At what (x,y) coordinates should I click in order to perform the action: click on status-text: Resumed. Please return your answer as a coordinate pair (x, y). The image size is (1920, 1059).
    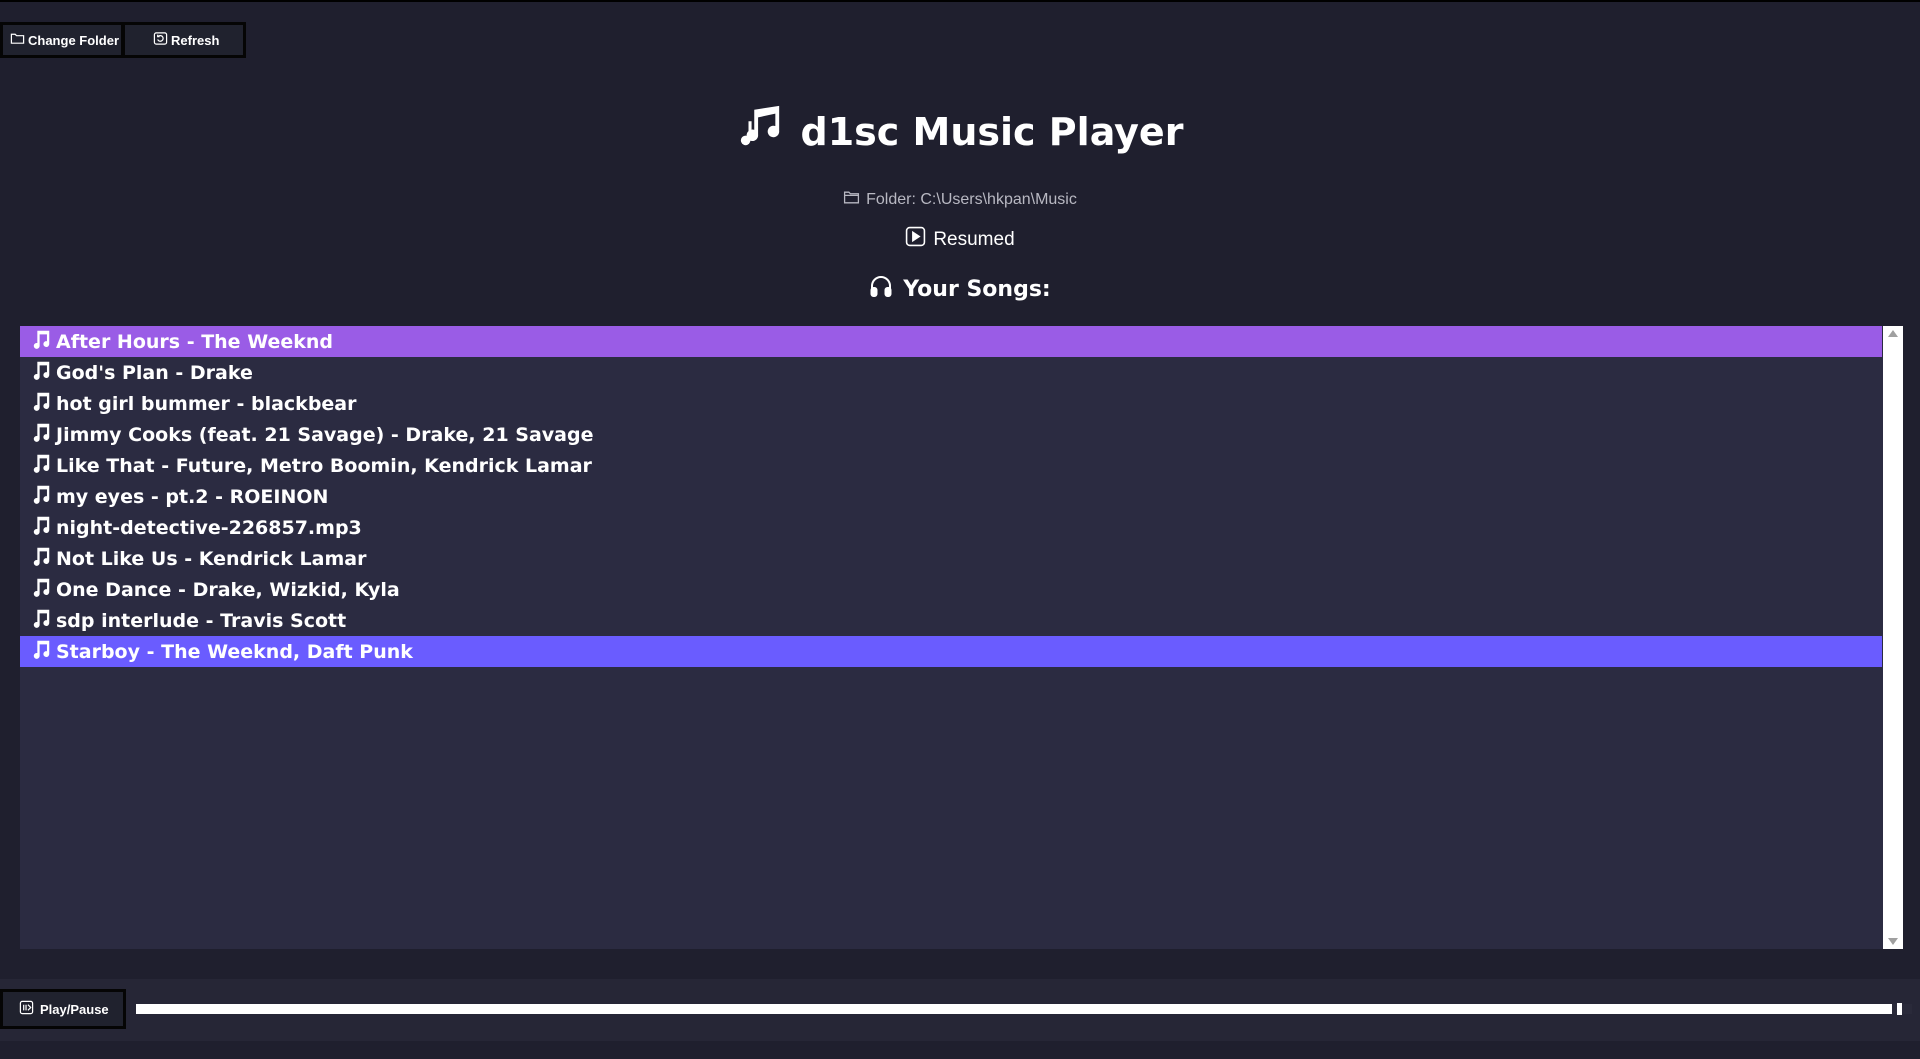
    Looking at the image, I should click on (974, 239).